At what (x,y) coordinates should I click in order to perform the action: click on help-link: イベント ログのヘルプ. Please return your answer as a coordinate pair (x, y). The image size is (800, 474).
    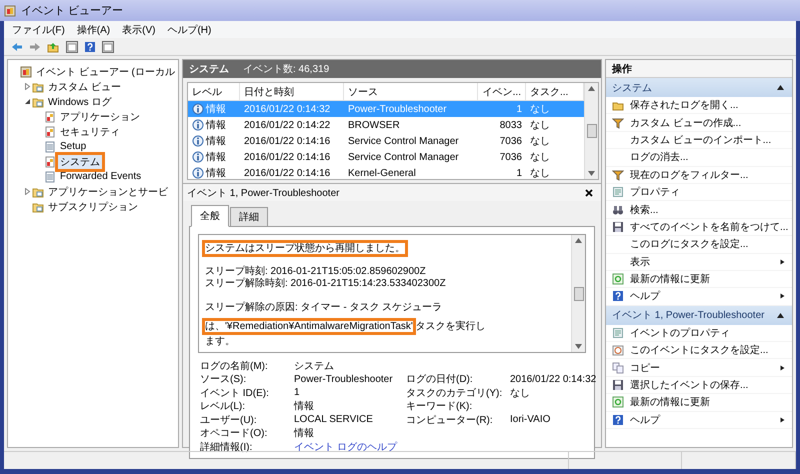
    Looking at the image, I should click on (350, 447).